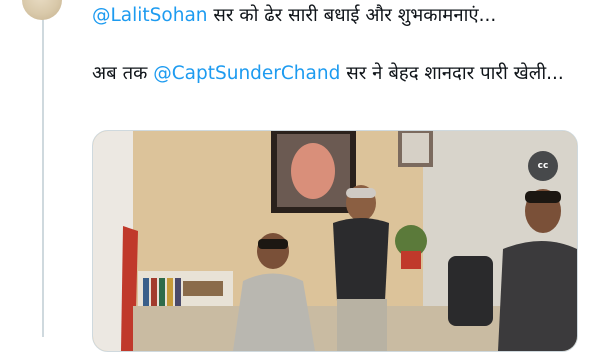 The height and width of the screenshot is (352, 589). Describe the element at coordinates (415, 148) in the screenshot. I see `small-frame-inner` at that location.